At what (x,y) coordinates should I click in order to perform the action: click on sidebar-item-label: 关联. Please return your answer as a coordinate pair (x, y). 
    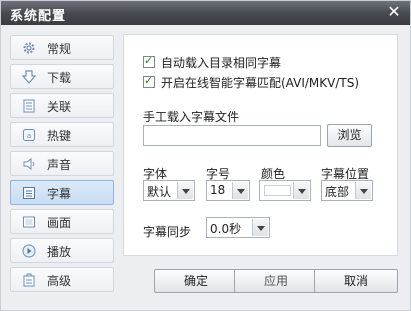
    Looking at the image, I should click on (59, 107).